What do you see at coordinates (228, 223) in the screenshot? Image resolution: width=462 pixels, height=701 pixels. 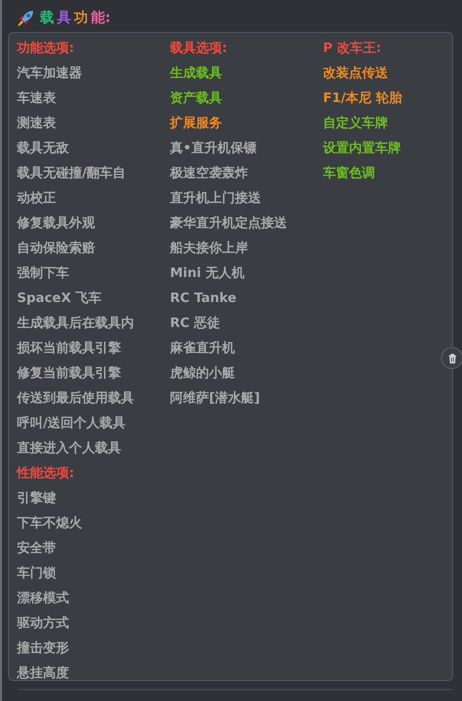 I see `menu-item: 豪华直升机定点接送` at bounding box center [228, 223].